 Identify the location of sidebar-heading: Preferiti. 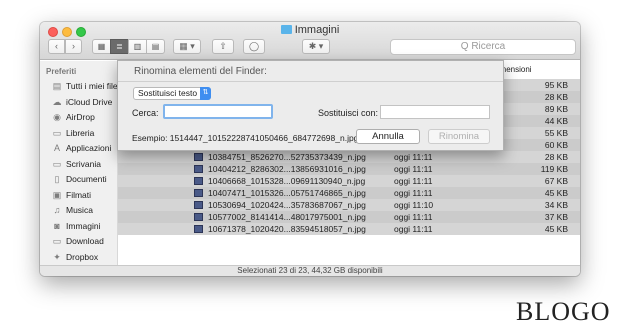
(61, 71).